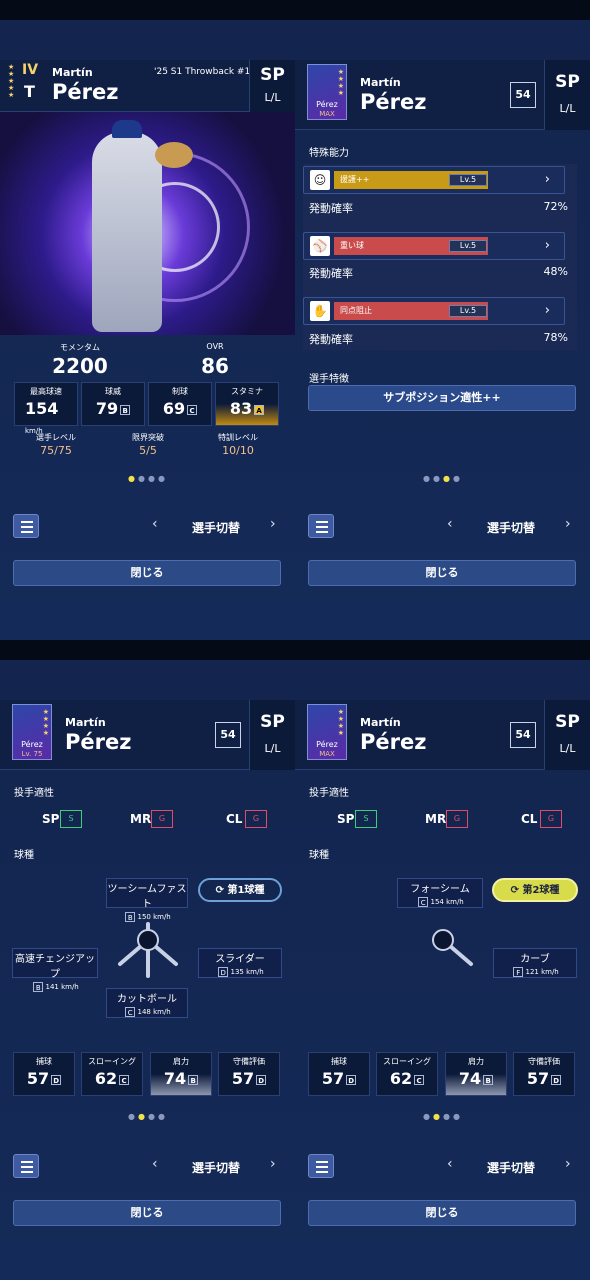  Describe the element at coordinates (32, 732) in the screenshot. I see `player-card-thumb: ★ ★ ★ ★ Pérez Lv. 75` at that location.